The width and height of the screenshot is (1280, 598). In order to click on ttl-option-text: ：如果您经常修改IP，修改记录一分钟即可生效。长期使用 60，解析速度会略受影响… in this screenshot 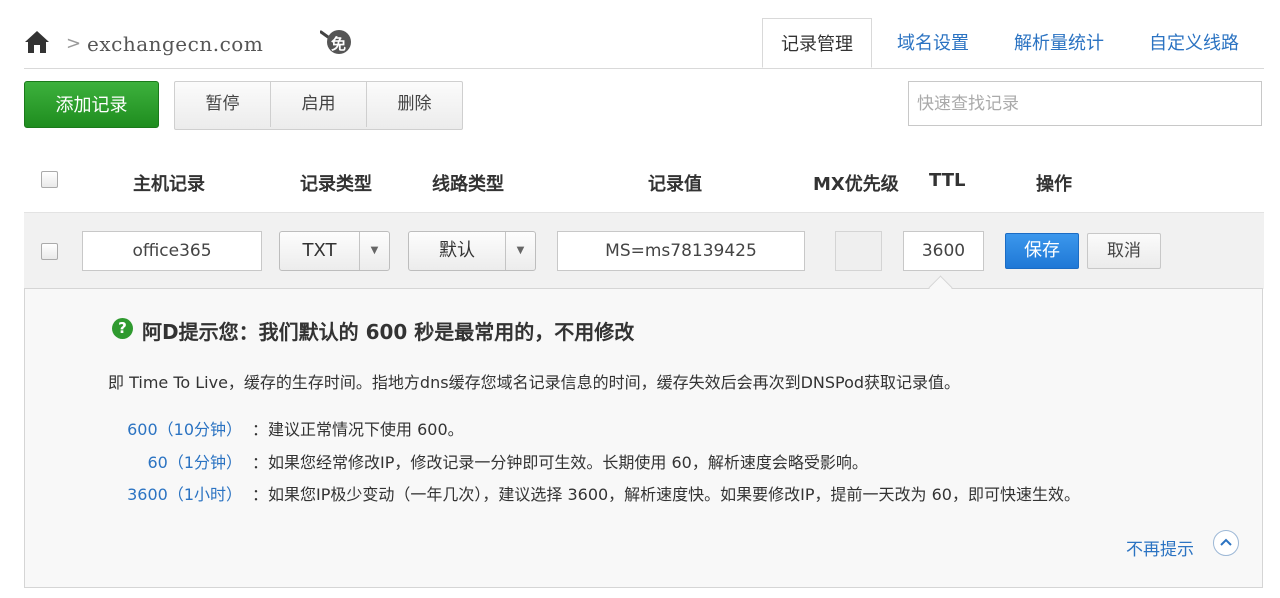, I will do `click(560, 462)`.